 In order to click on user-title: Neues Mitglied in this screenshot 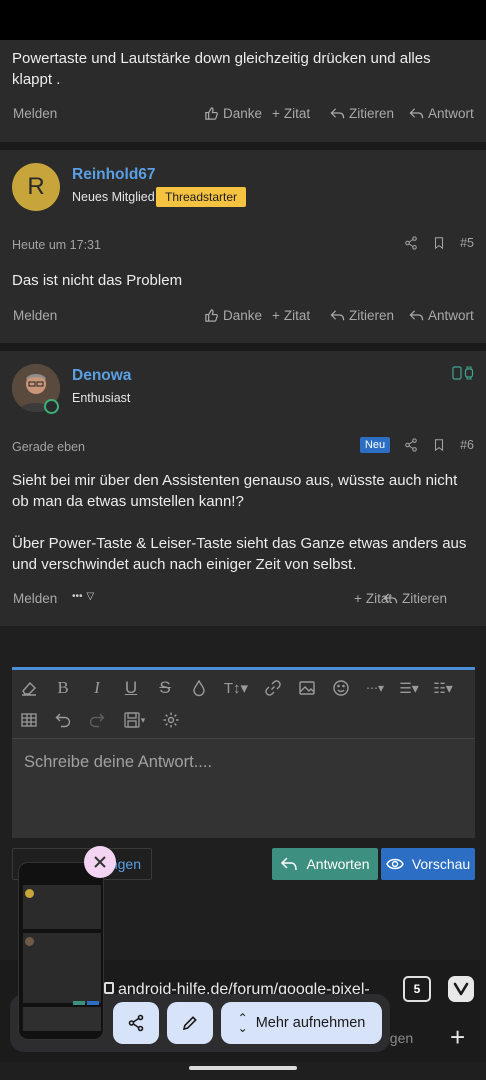, I will do `click(113, 197)`.